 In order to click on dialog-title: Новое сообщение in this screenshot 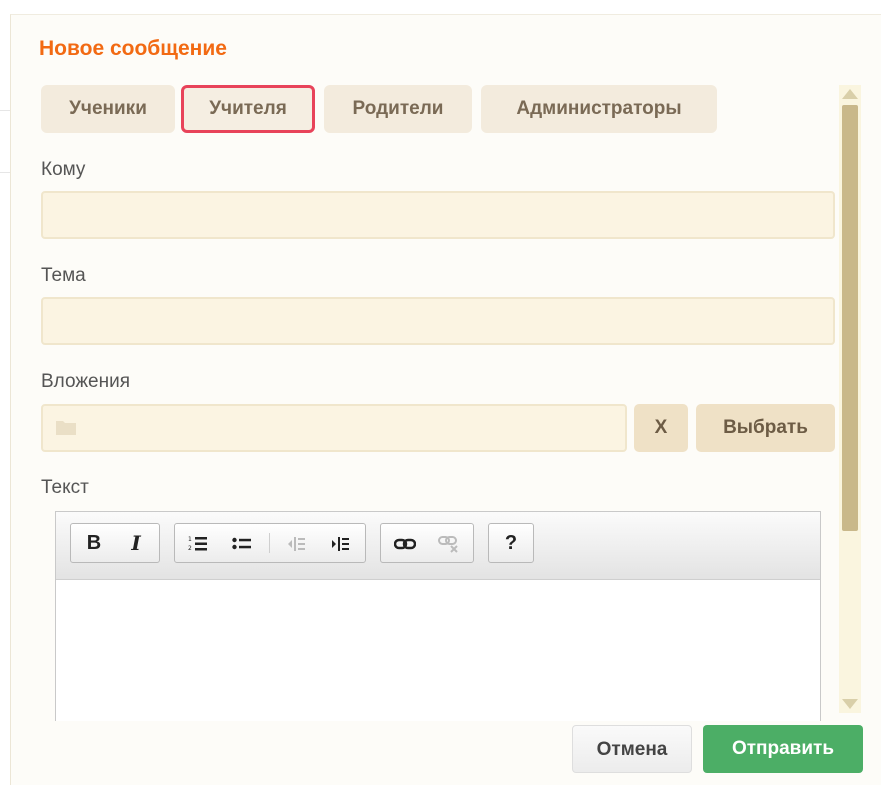, I will do `click(133, 48)`.